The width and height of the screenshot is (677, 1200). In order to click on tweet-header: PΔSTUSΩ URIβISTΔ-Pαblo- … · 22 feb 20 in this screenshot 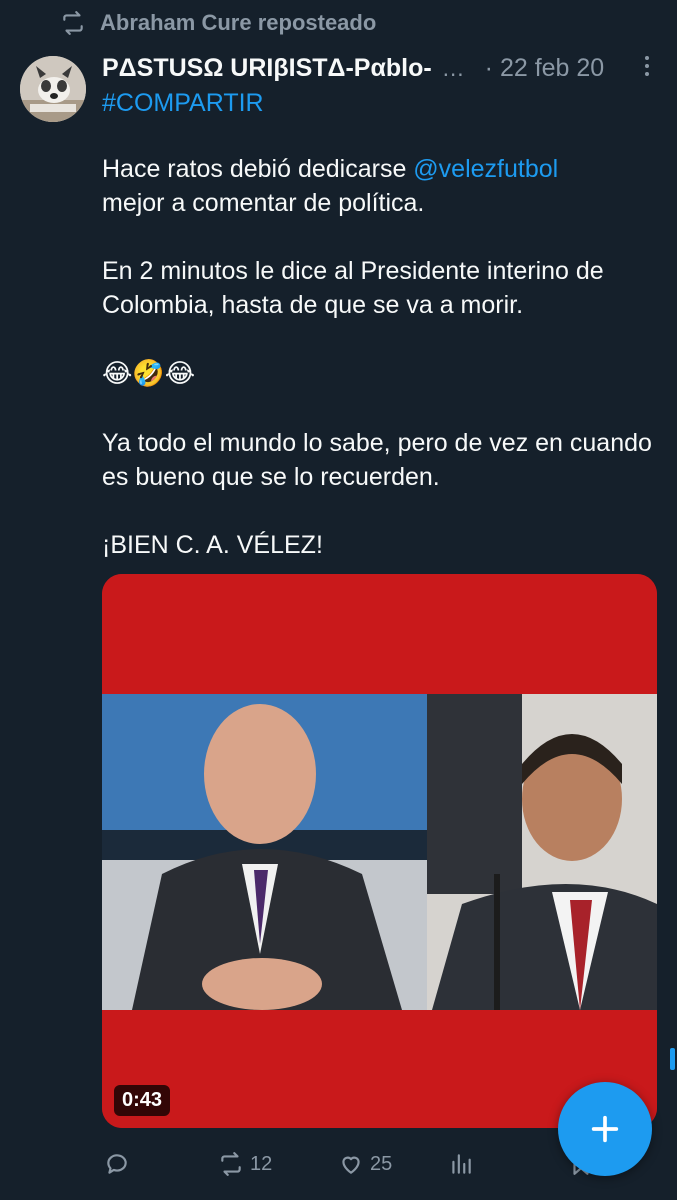, I will do `click(377, 68)`.